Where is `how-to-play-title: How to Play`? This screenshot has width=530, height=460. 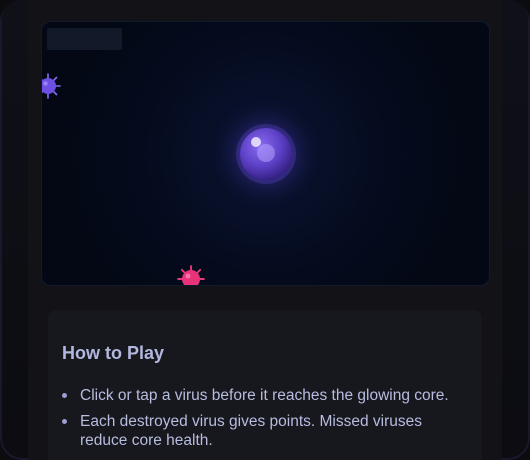 how-to-play-title: How to Play is located at coordinates (113, 353).